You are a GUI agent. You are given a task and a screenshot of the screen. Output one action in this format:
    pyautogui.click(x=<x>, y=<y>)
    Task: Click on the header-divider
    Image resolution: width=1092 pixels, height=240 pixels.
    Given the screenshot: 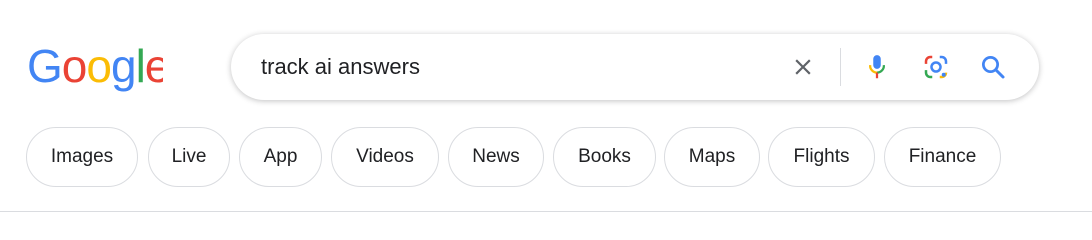 What is the action you would take?
    pyautogui.click(x=546, y=211)
    